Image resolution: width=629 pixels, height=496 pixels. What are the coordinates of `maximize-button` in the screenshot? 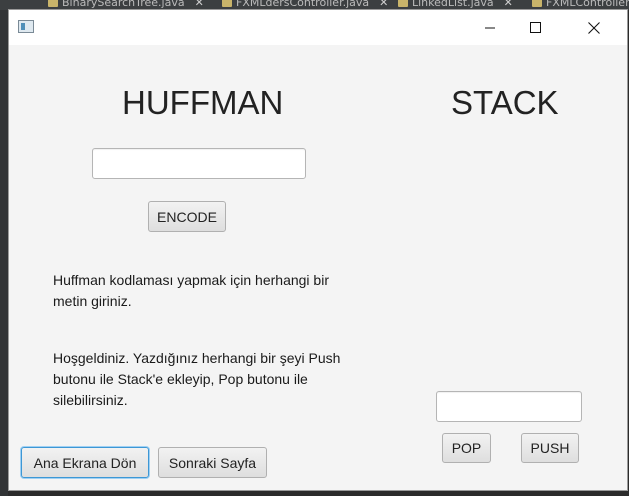 It's located at (536, 27).